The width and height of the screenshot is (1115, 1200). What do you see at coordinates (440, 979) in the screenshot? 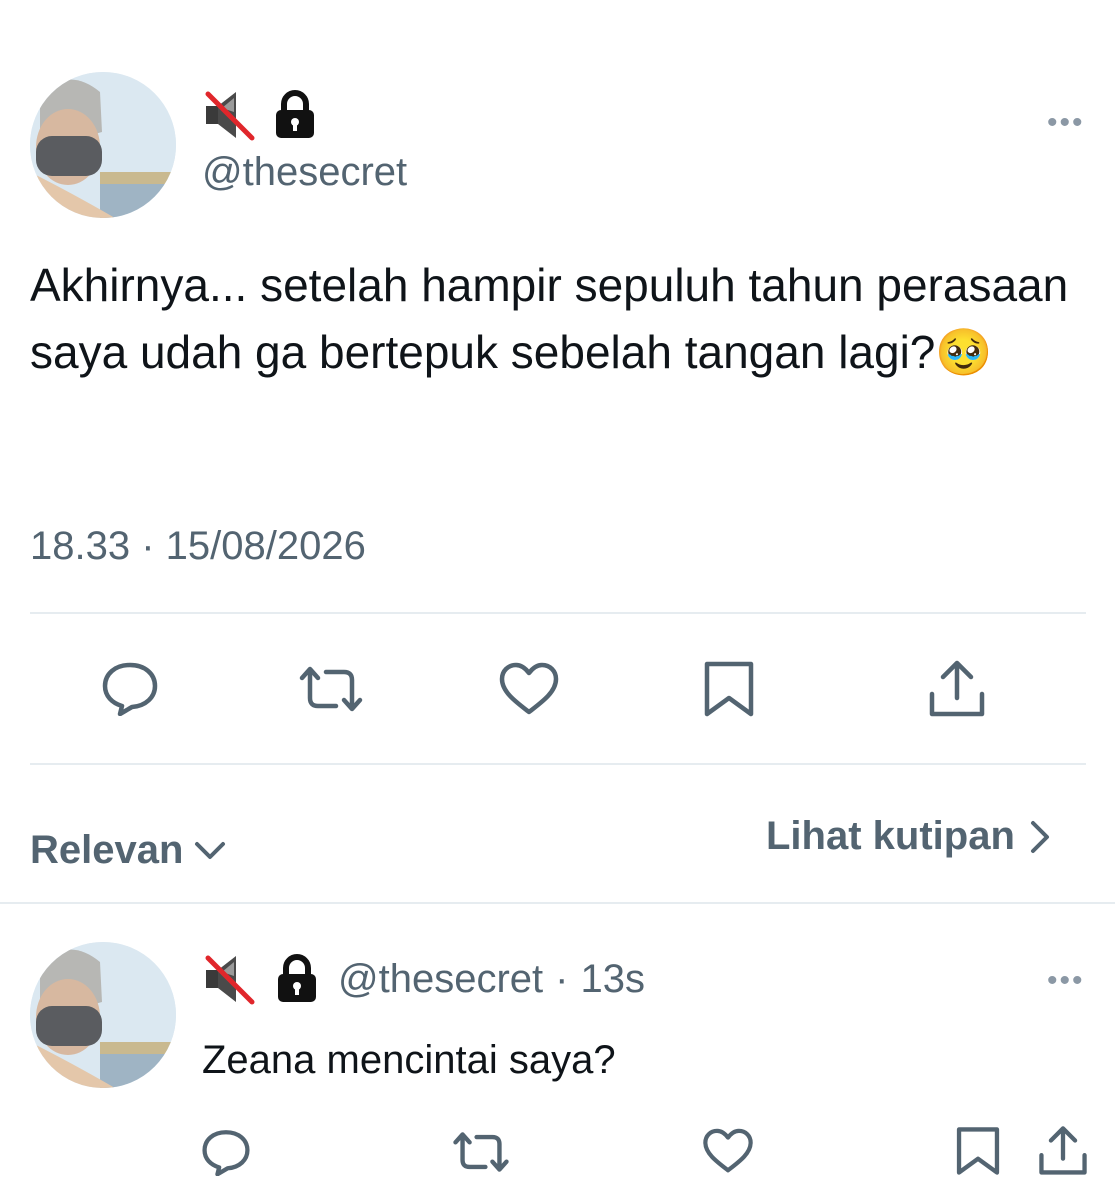
I see `reply-handle: @thesecret` at bounding box center [440, 979].